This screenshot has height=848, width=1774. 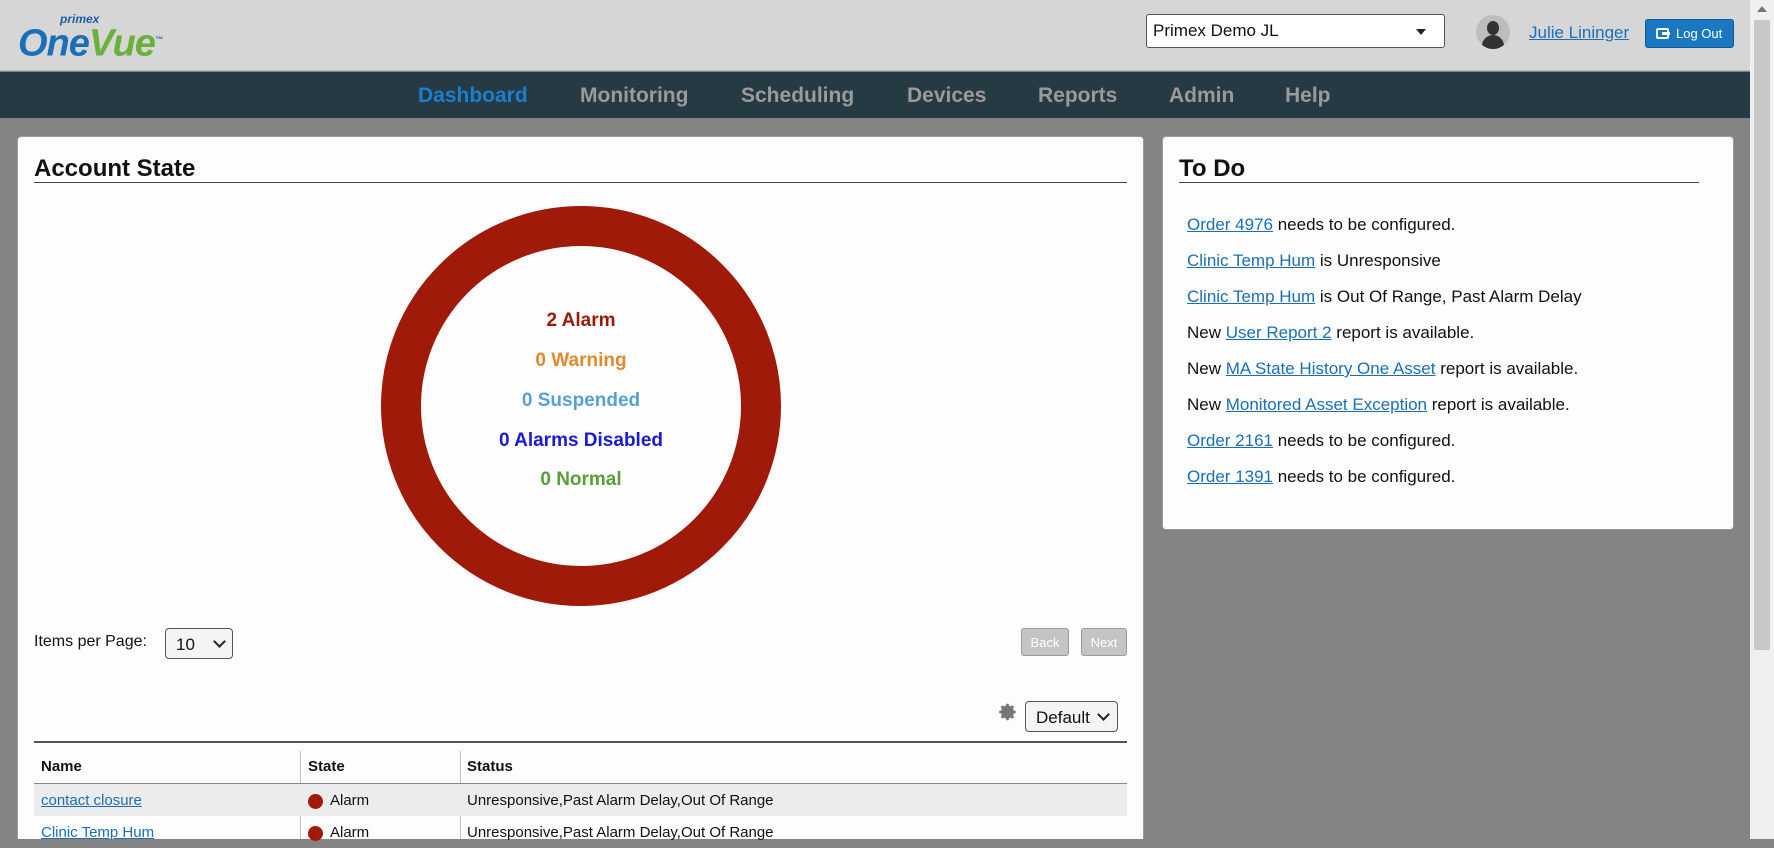 I want to click on items-per-page-value: 10, so click(x=185, y=644).